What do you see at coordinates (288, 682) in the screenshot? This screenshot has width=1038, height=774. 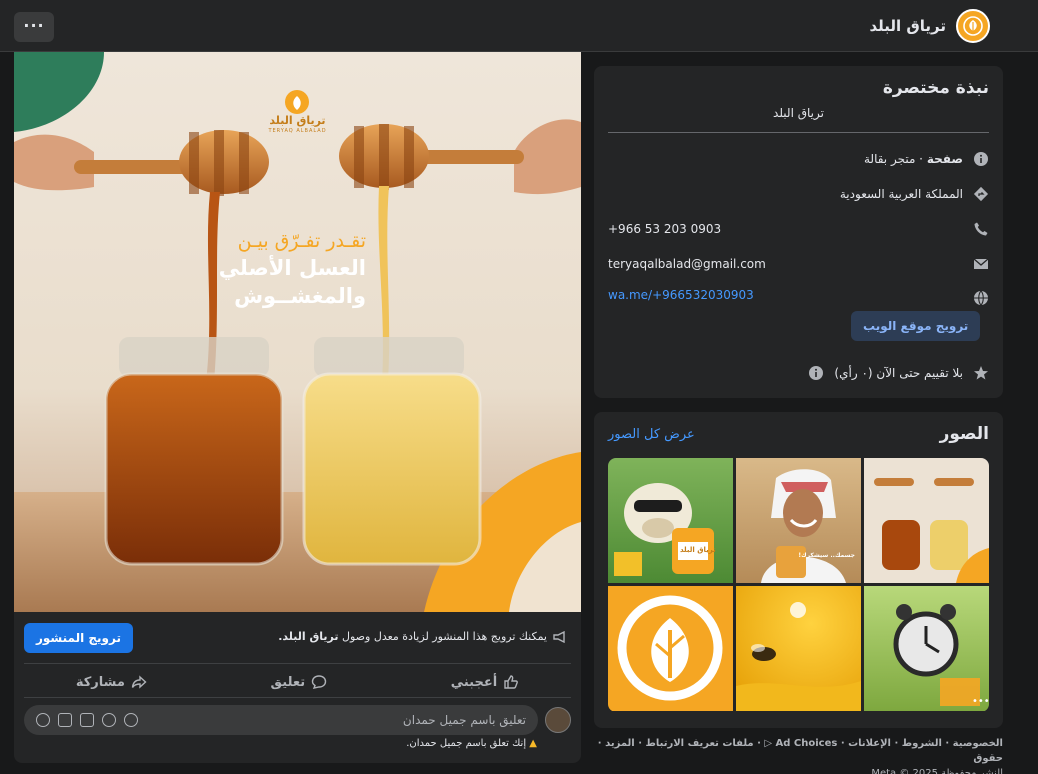 I see `comment-label: تعليق` at bounding box center [288, 682].